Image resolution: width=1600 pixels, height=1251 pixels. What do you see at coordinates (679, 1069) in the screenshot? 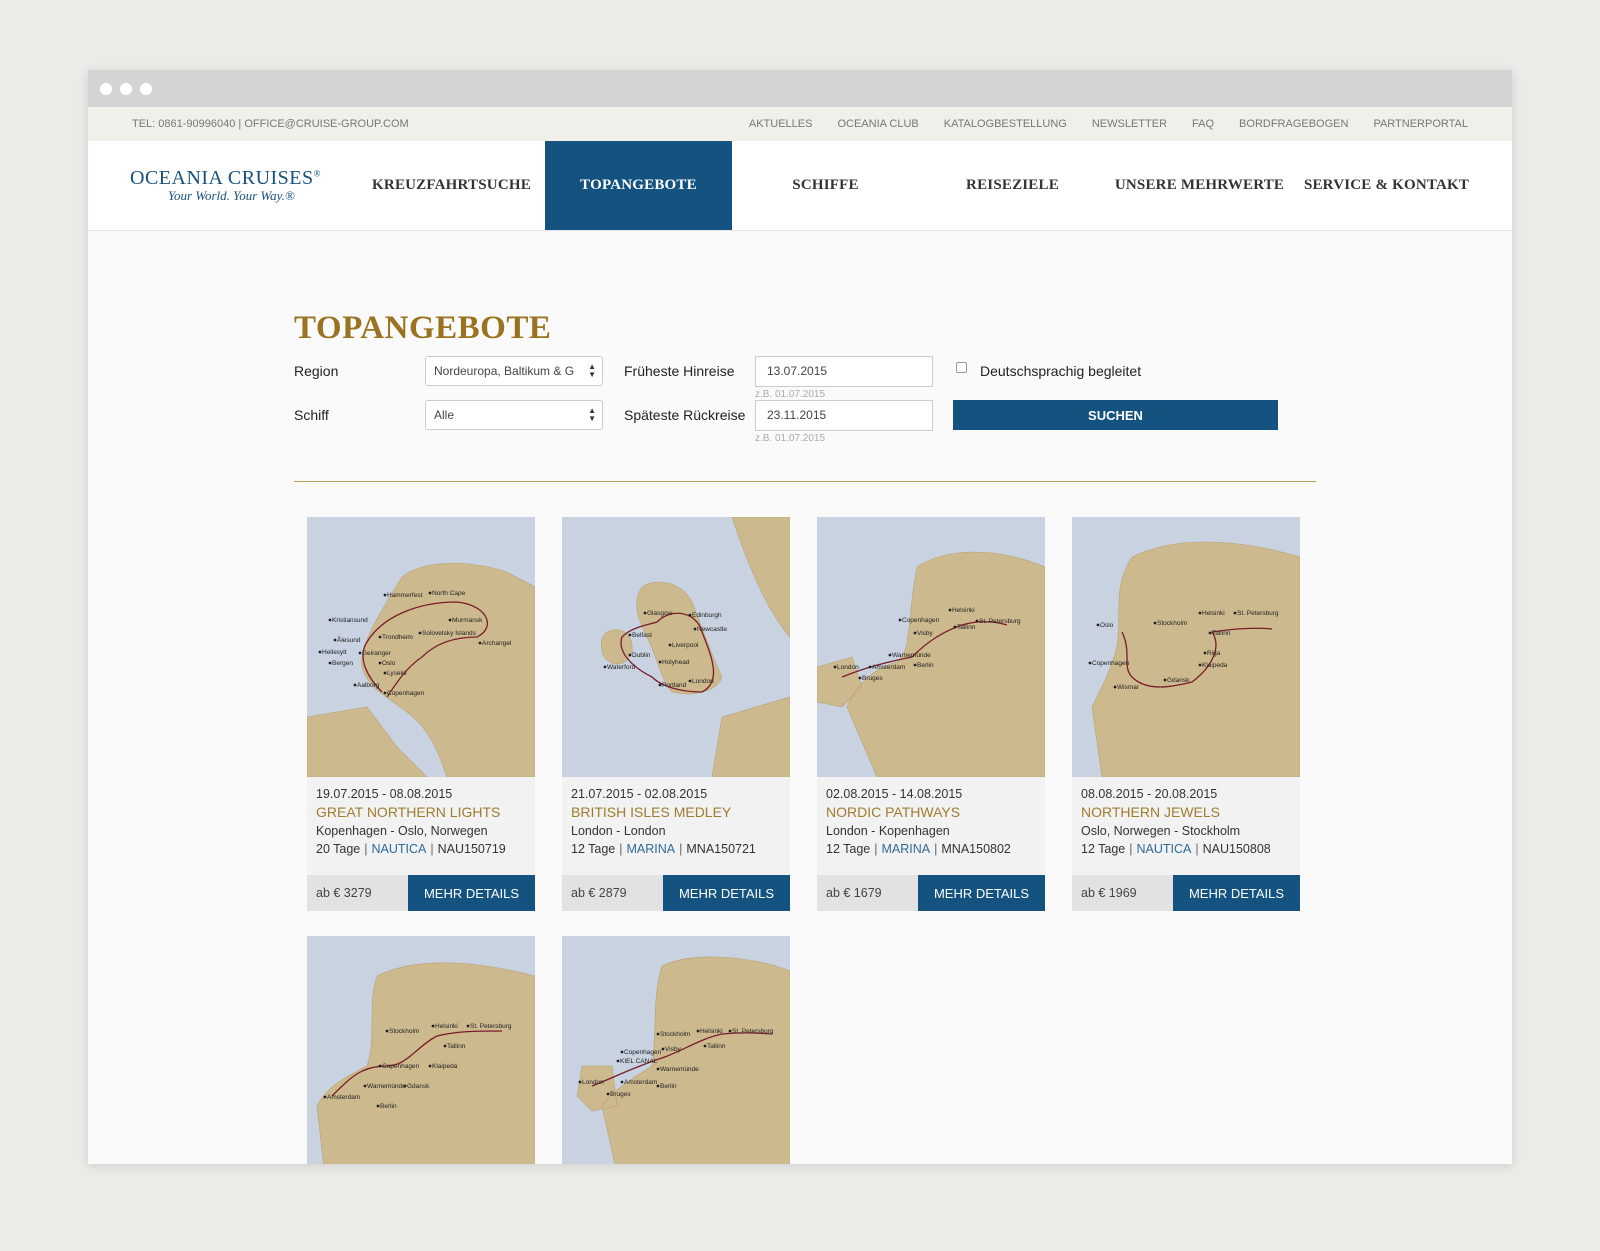
I see `port-label: Warnemünde` at bounding box center [679, 1069].